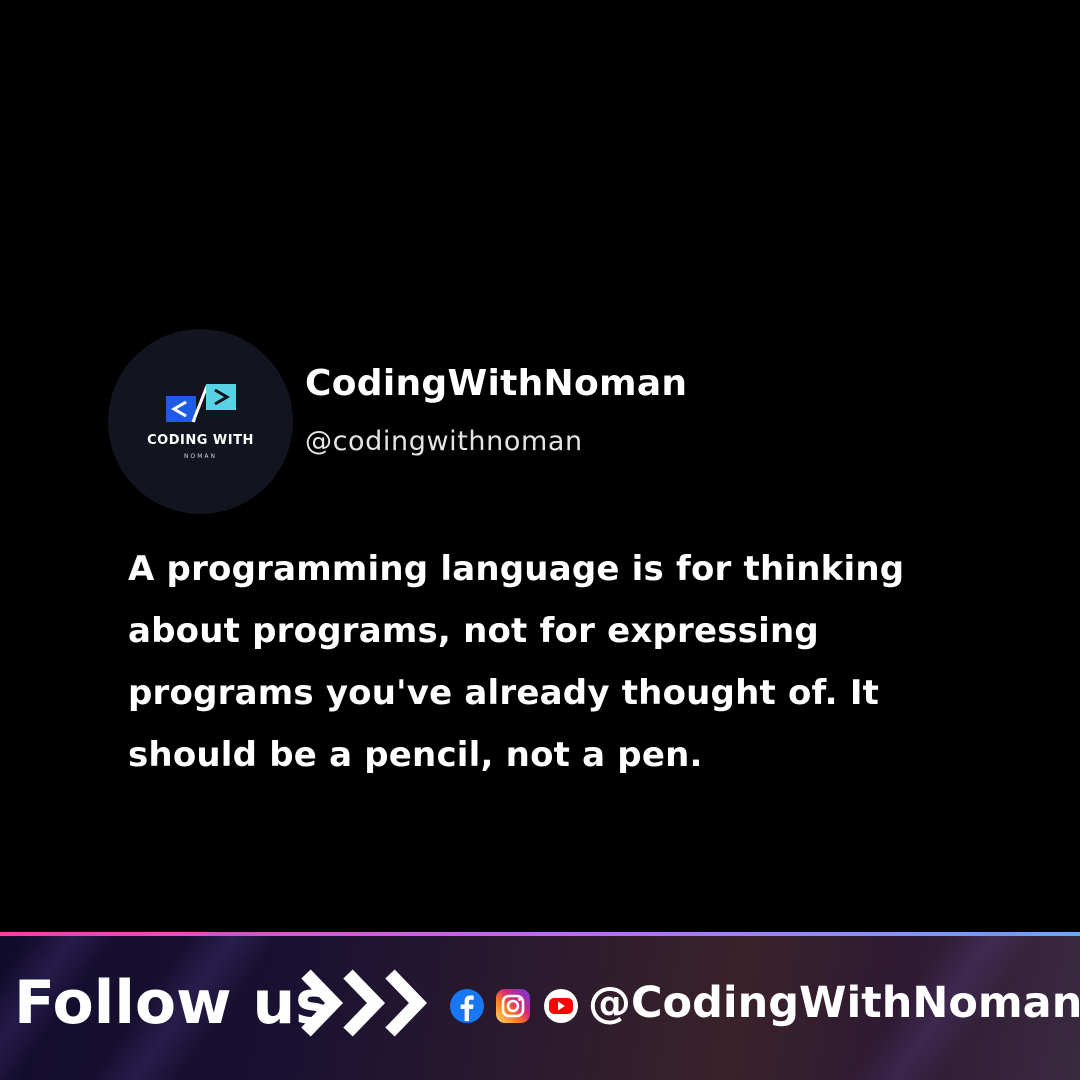 The width and height of the screenshot is (1080, 1080). I want to click on instagram-icon, so click(513, 1006).